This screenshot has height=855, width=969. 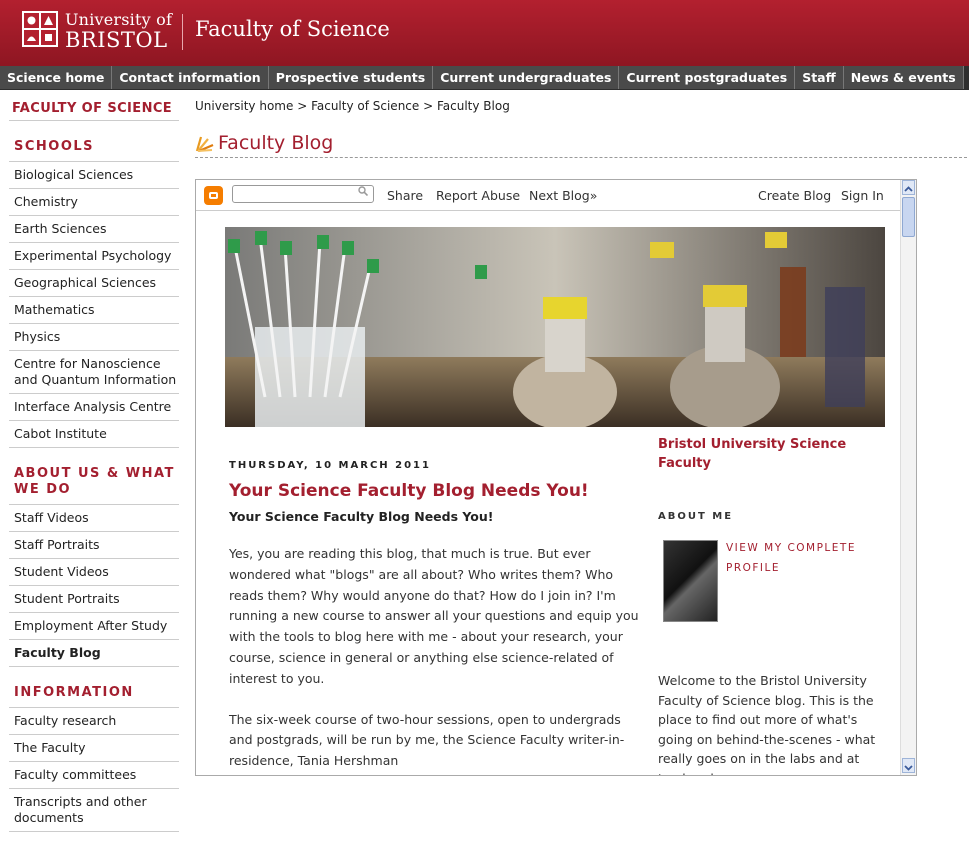 What do you see at coordinates (434, 491) in the screenshot?
I see `post-title: Your Science Faculty Blog Needs You!` at bounding box center [434, 491].